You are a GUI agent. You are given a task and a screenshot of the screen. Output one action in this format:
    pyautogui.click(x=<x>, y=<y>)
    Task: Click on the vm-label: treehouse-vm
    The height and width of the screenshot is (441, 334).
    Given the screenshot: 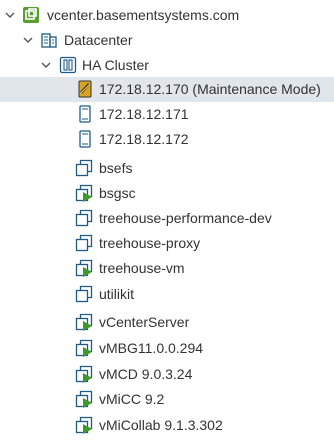 What is the action you would take?
    pyautogui.click(x=142, y=268)
    